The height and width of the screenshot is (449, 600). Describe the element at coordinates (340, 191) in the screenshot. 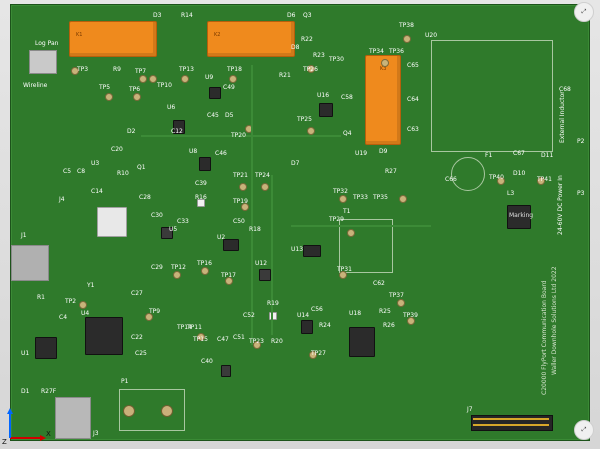

I see `label-tp32: TP32` at that location.